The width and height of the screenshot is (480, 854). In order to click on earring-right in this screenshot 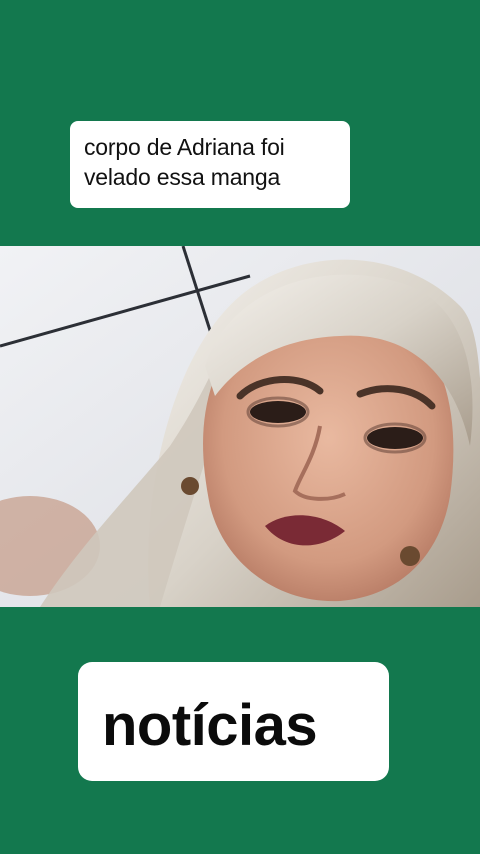, I will do `click(410, 556)`.